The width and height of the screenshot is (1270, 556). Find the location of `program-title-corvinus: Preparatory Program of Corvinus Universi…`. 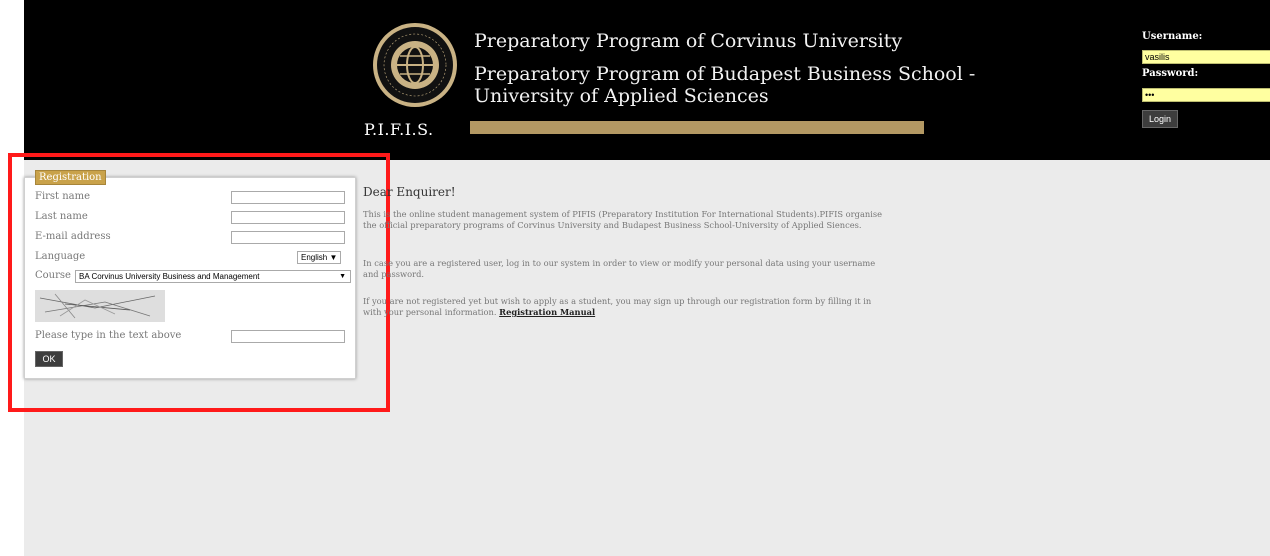

program-title-corvinus: Preparatory Program of Corvinus Universi… is located at coordinates (688, 41).